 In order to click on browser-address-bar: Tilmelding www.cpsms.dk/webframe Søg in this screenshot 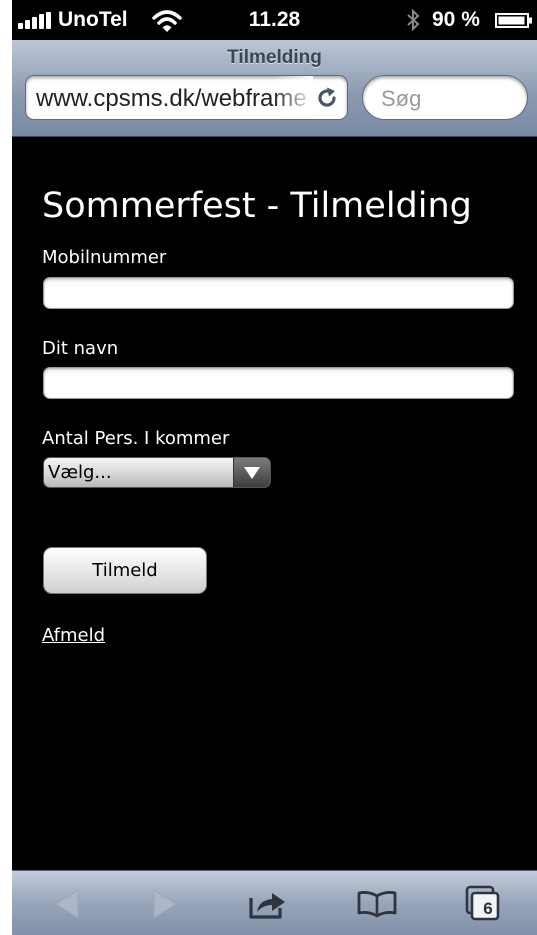, I will do `click(274, 88)`.